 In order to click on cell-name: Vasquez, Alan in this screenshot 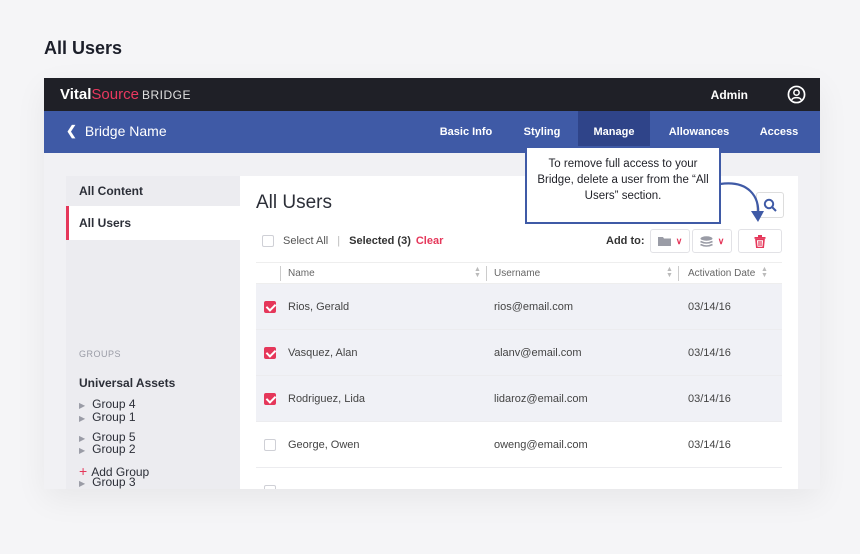, I will do `click(323, 353)`.